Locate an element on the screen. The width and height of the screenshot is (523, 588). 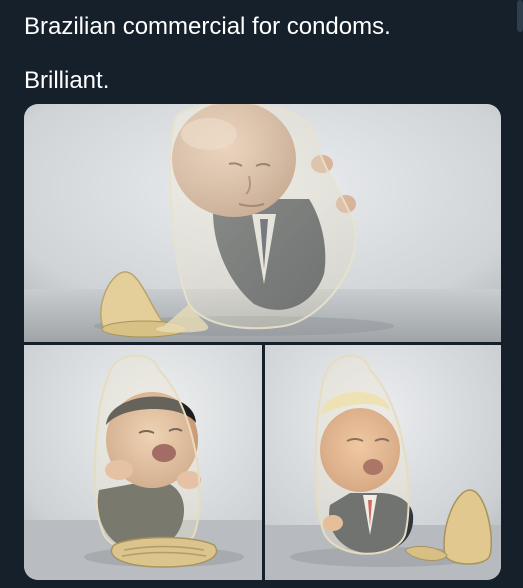
tweet-text-line-2: Brilliant. is located at coordinates (67, 80).